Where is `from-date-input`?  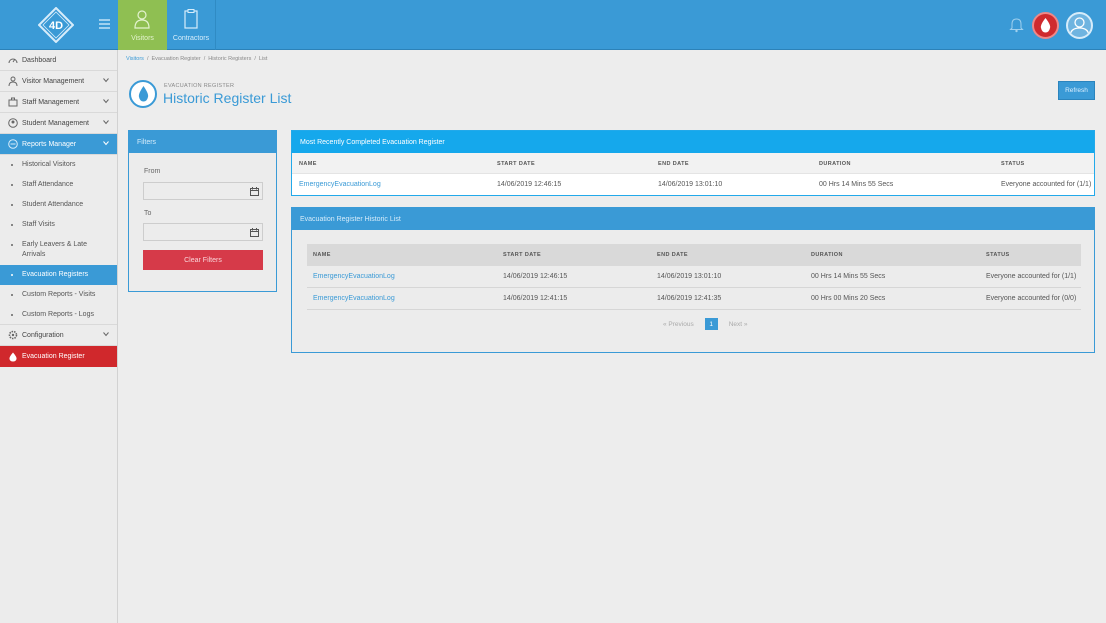
from-date-input is located at coordinates (203, 191).